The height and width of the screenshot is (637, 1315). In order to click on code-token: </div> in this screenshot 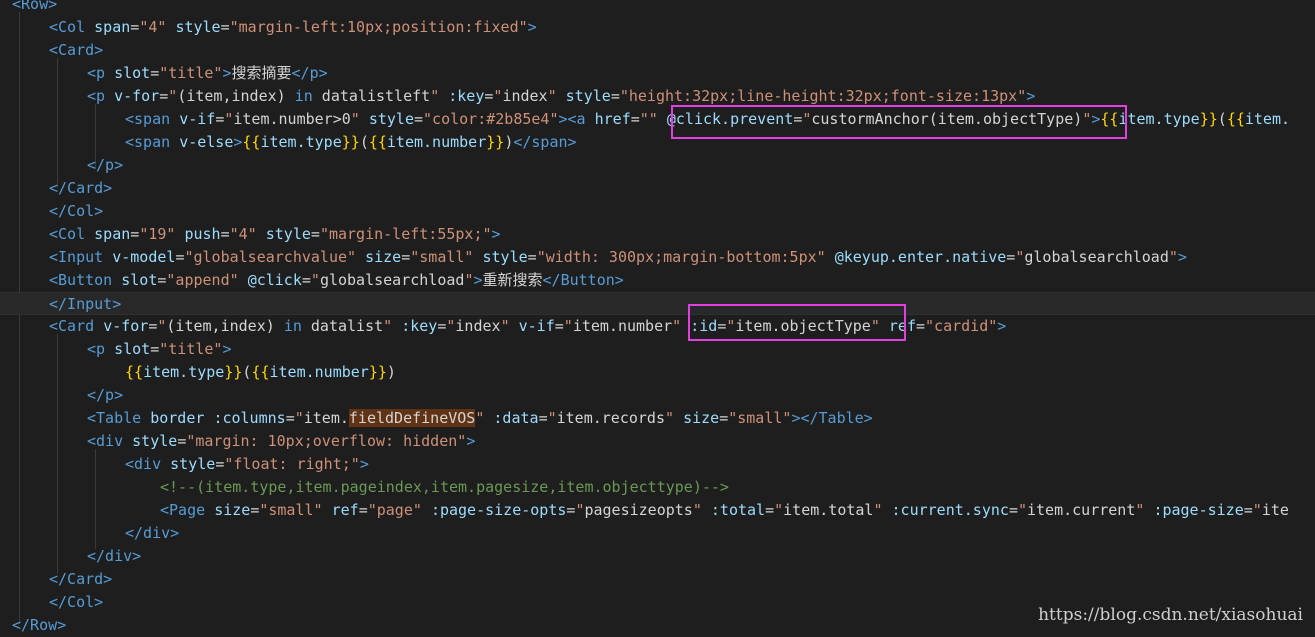, I will do `click(152, 533)`.